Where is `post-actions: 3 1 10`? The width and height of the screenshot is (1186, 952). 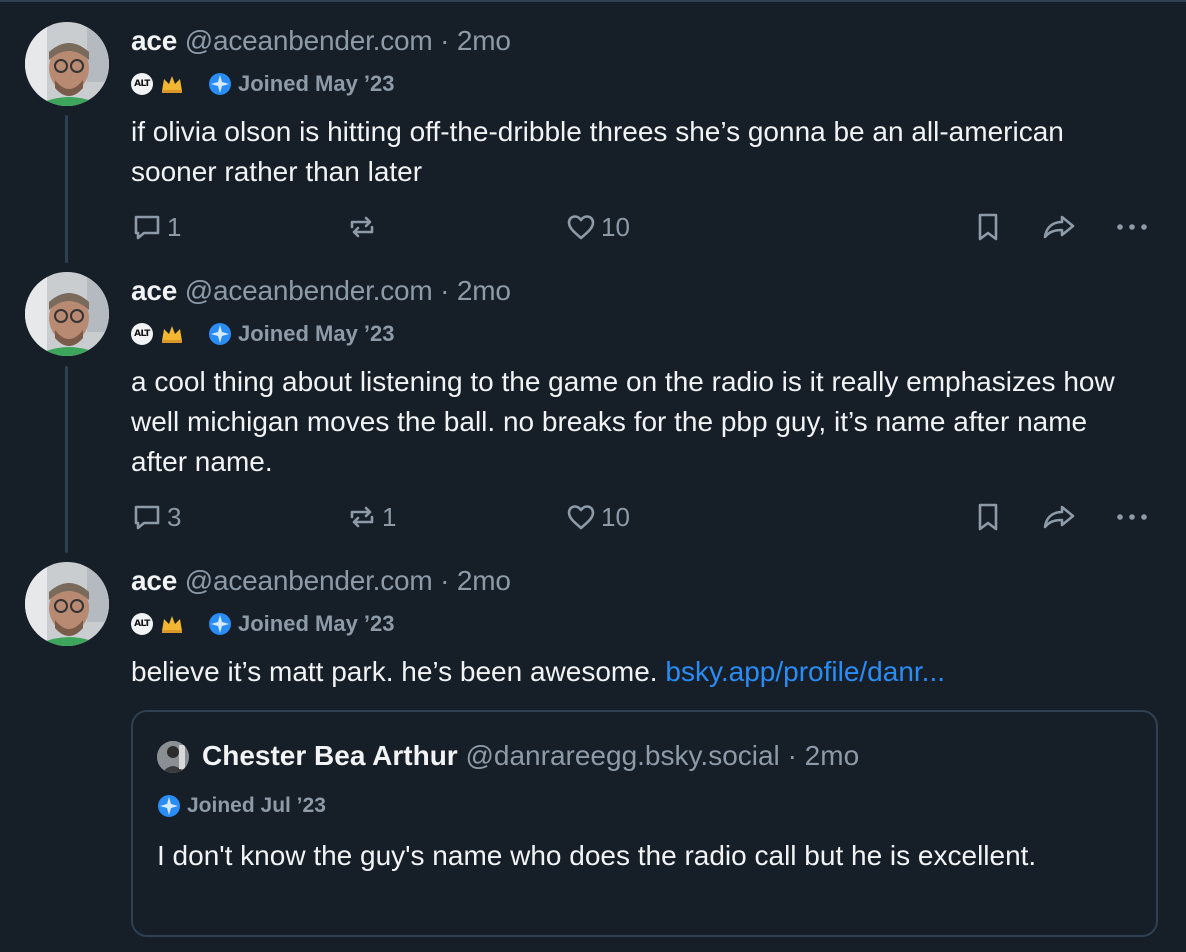 post-actions: 3 1 10 is located at coordinates (593, 517).